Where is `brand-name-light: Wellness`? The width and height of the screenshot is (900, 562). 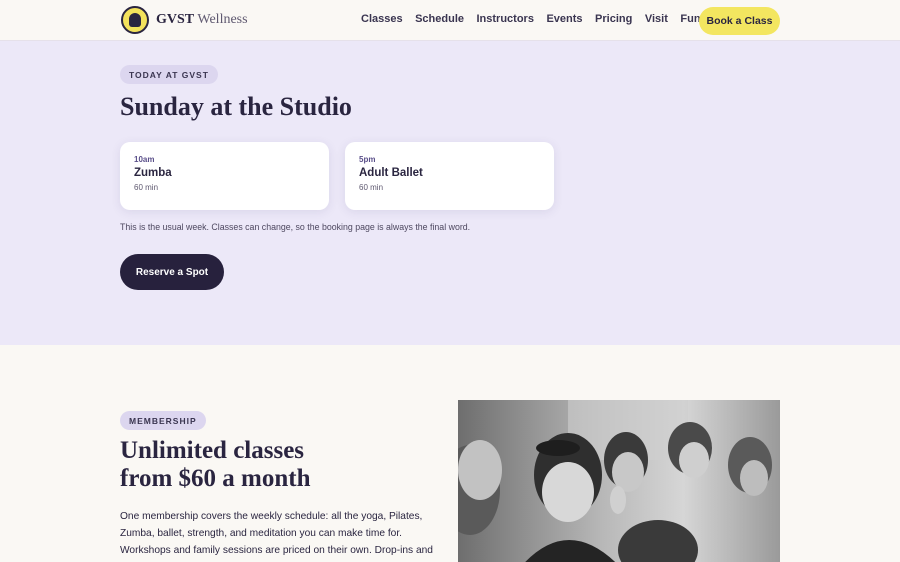 brand-name-light: Wellness is located at coordinates (221, 19).